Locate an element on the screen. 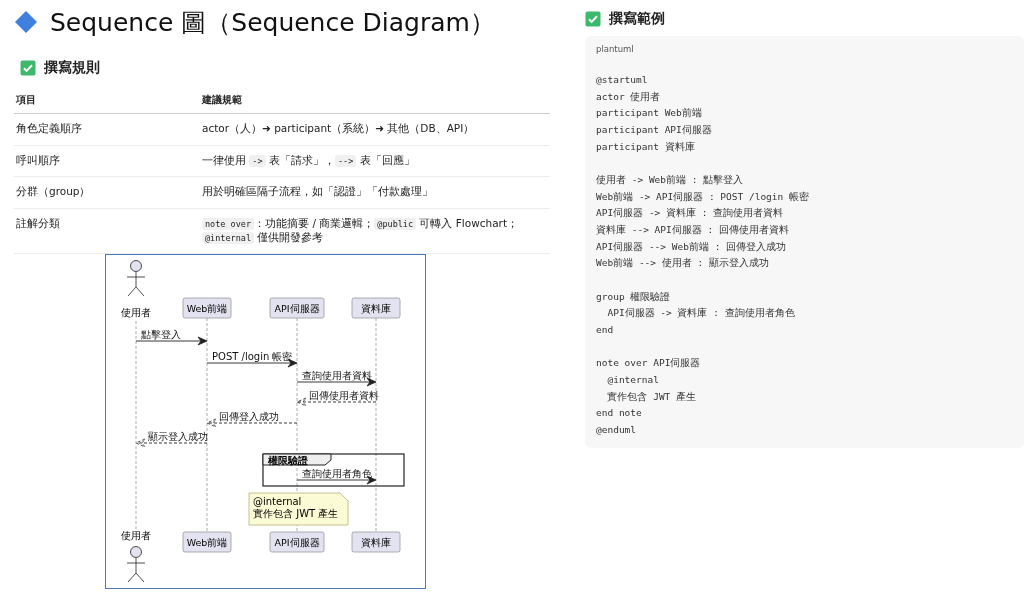 Image resolution: width=1024 pixels, height=600 pixels. code-line: Web前端 --> 使用者 : 顯示登入成功 is located at coordinates (683, 263).